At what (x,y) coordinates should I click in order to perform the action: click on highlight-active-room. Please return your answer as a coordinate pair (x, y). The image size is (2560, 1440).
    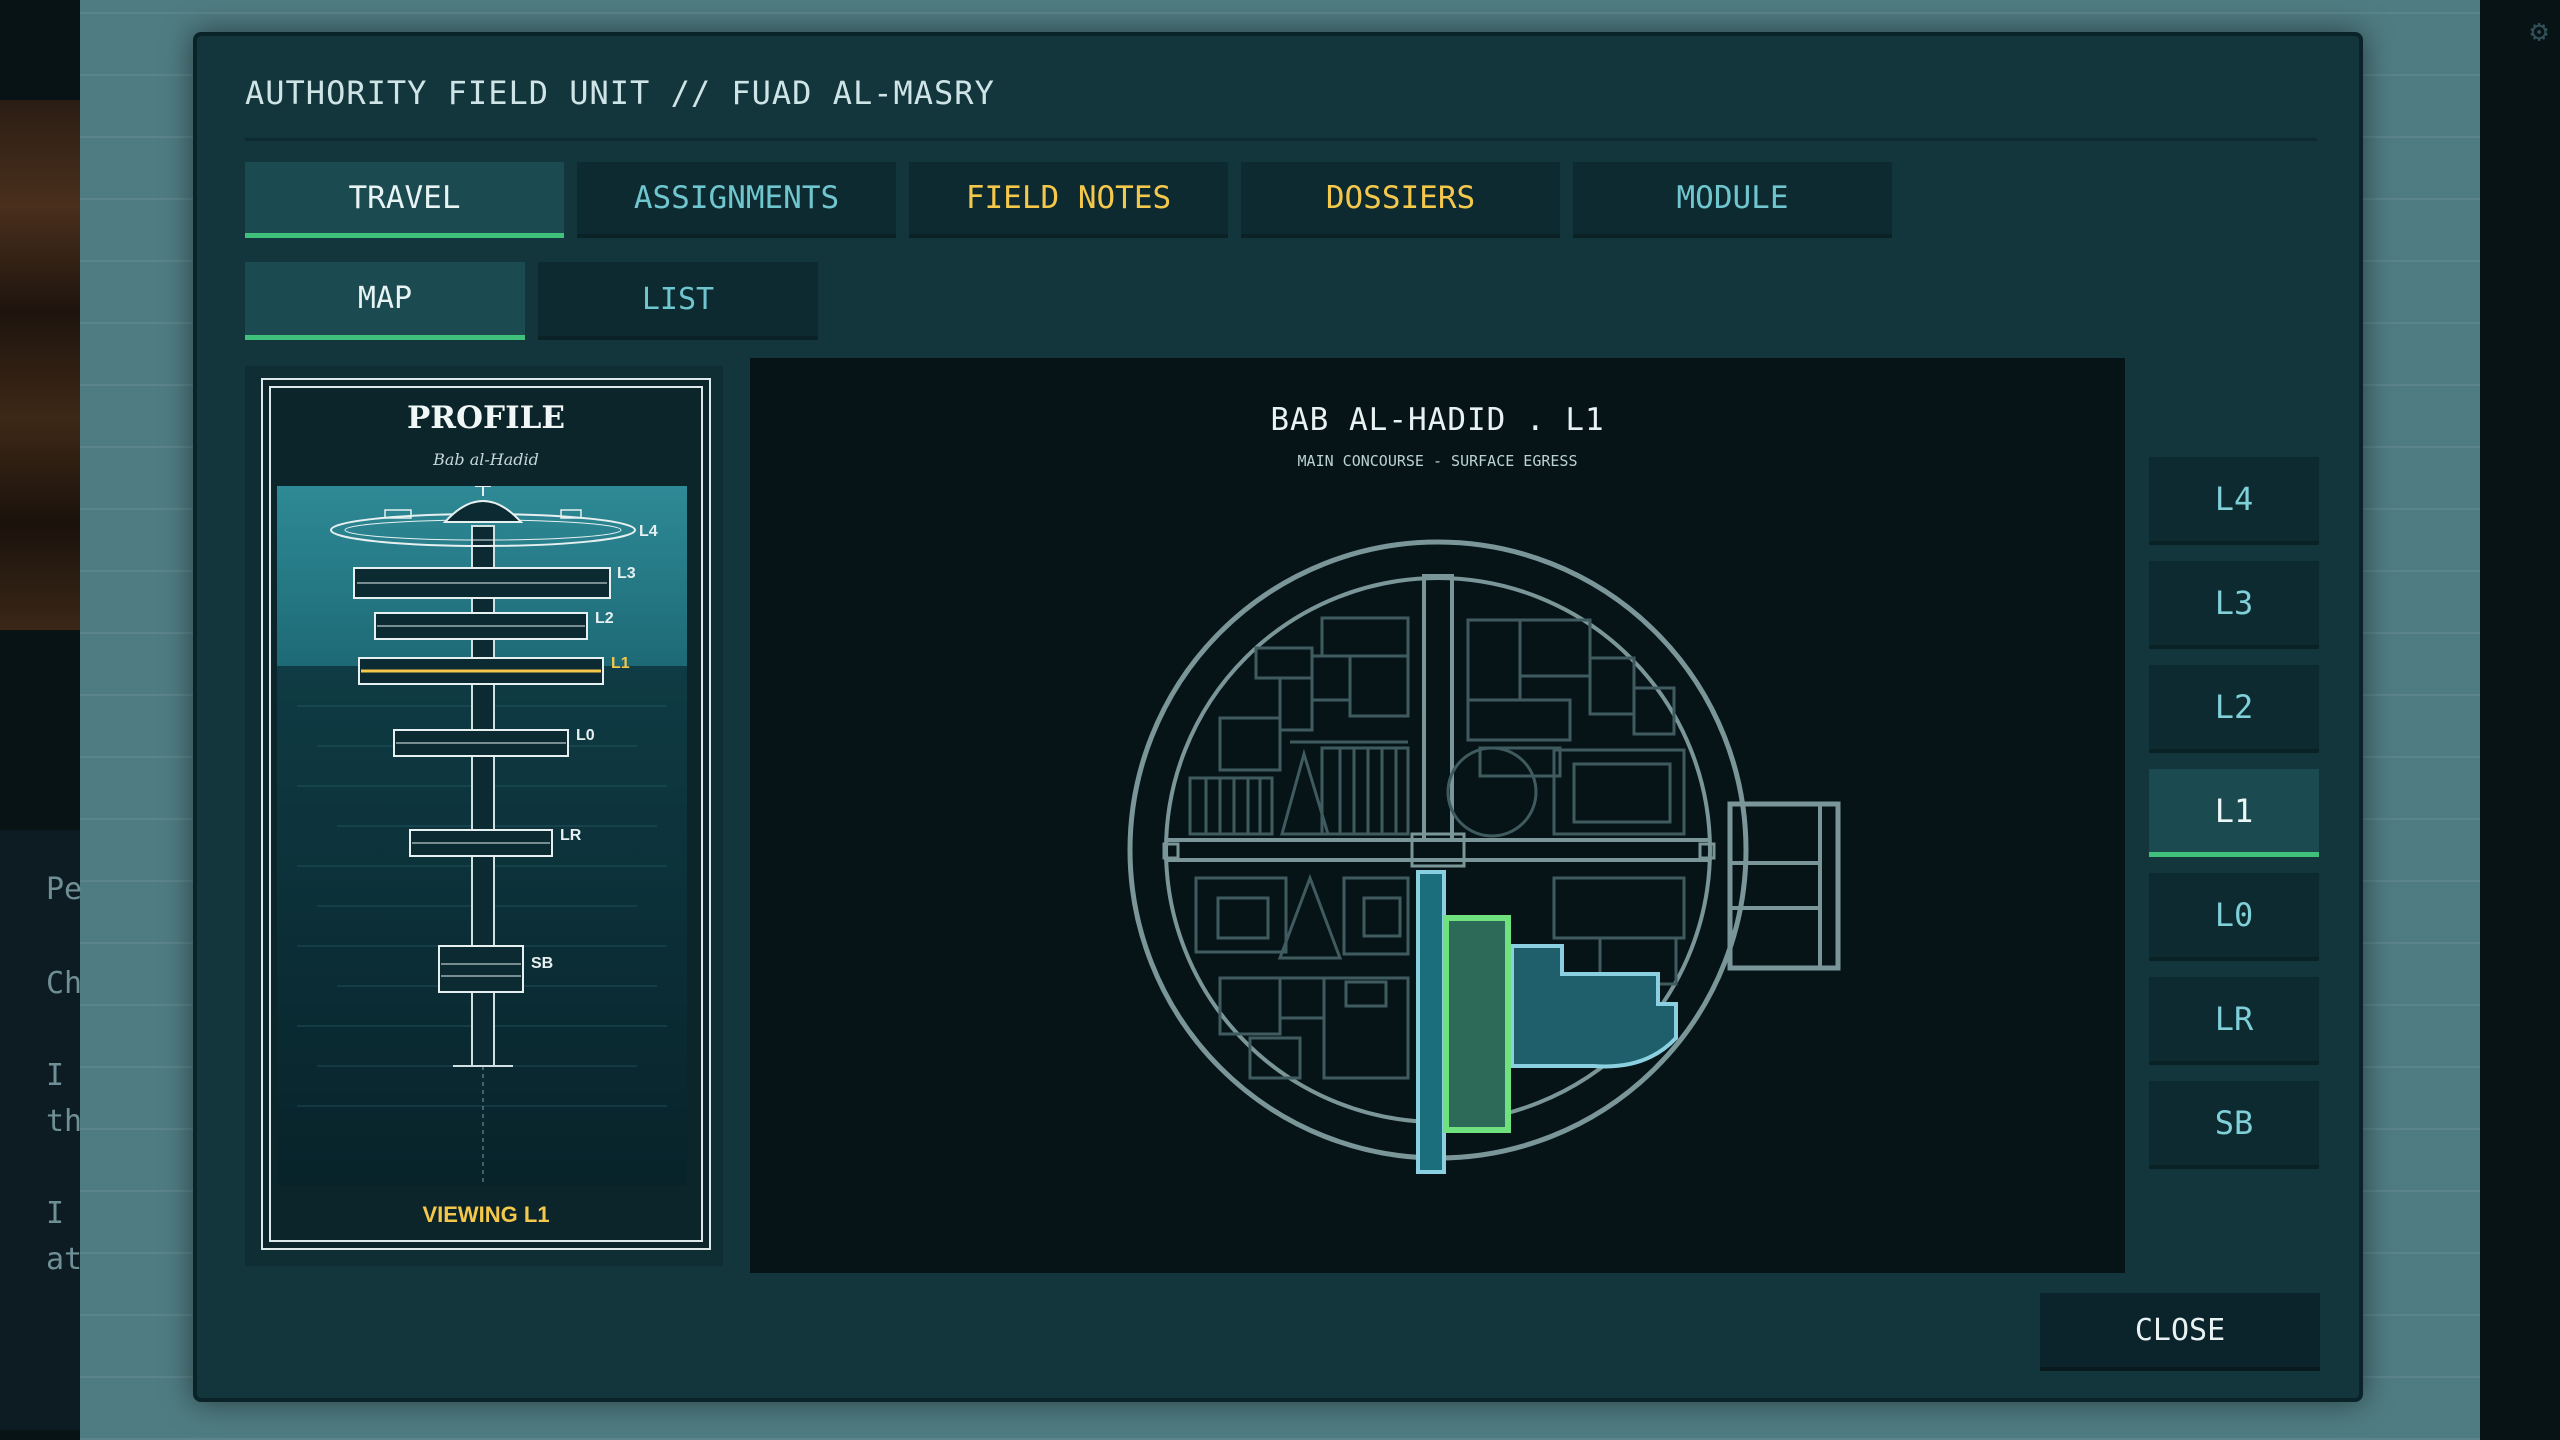
    Looking at the image, I should click on (1477, 1024).